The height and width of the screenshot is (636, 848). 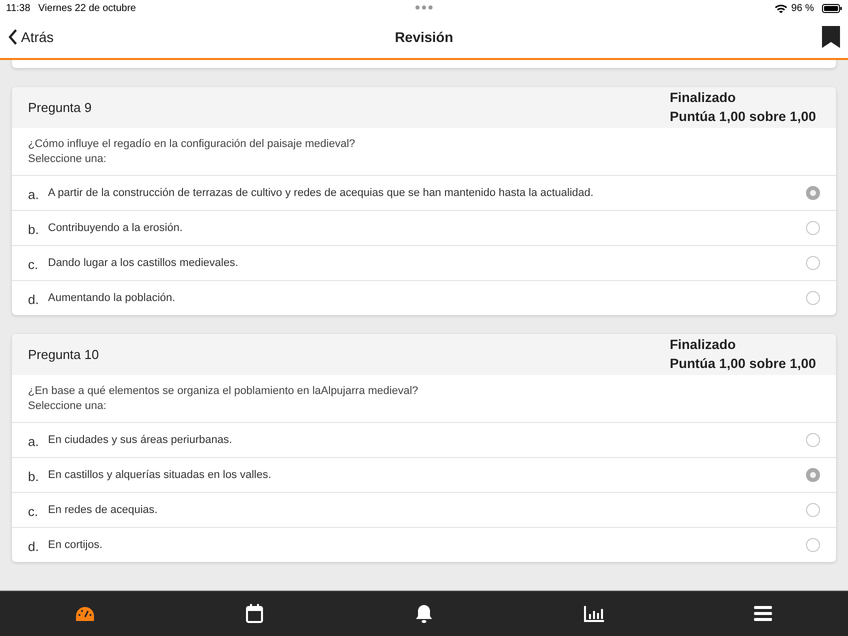 I want to click on battery-percent: 96 %, so click(x=802, y=8).